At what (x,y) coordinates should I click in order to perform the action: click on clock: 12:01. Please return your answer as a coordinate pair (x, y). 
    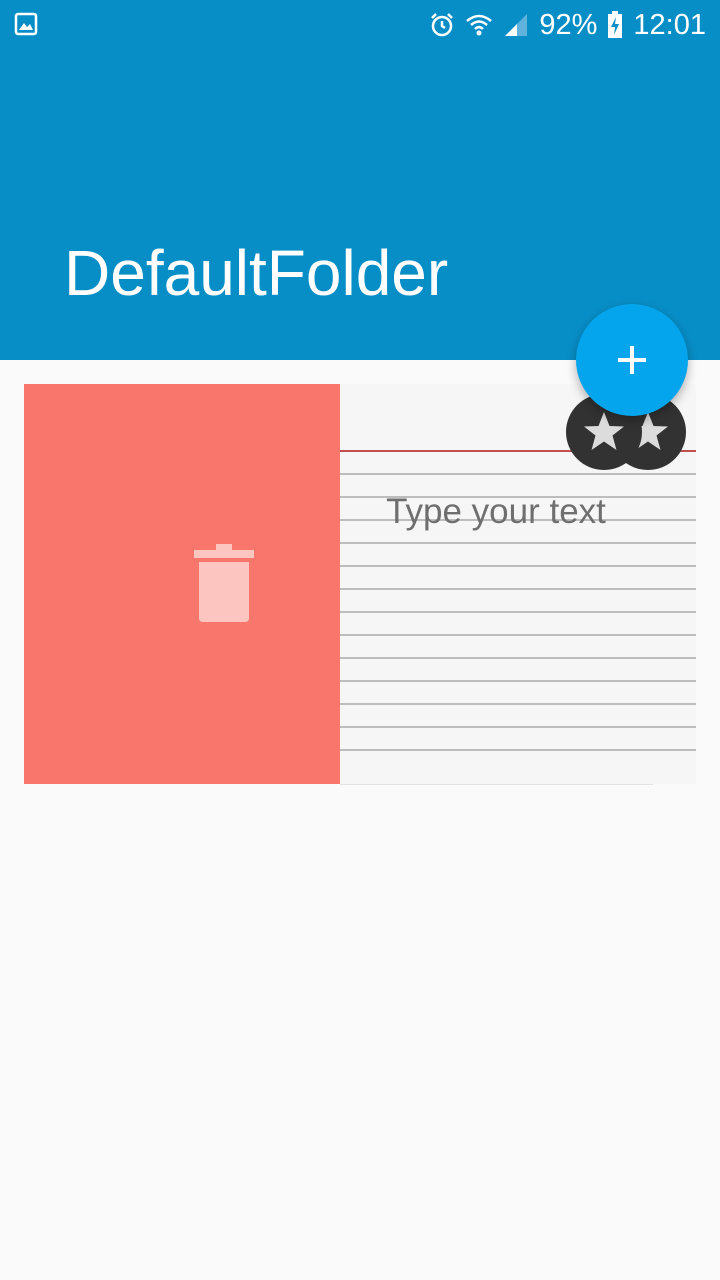
    Looking at the image, I should click on (669, 24).